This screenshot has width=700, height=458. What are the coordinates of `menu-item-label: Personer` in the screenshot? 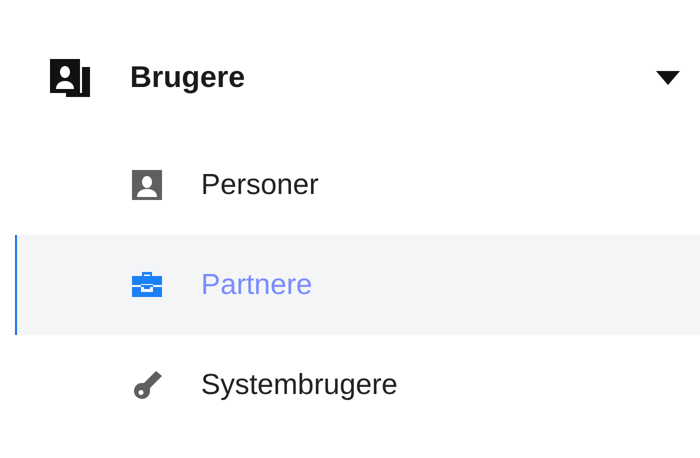 It's located at (260, 185).